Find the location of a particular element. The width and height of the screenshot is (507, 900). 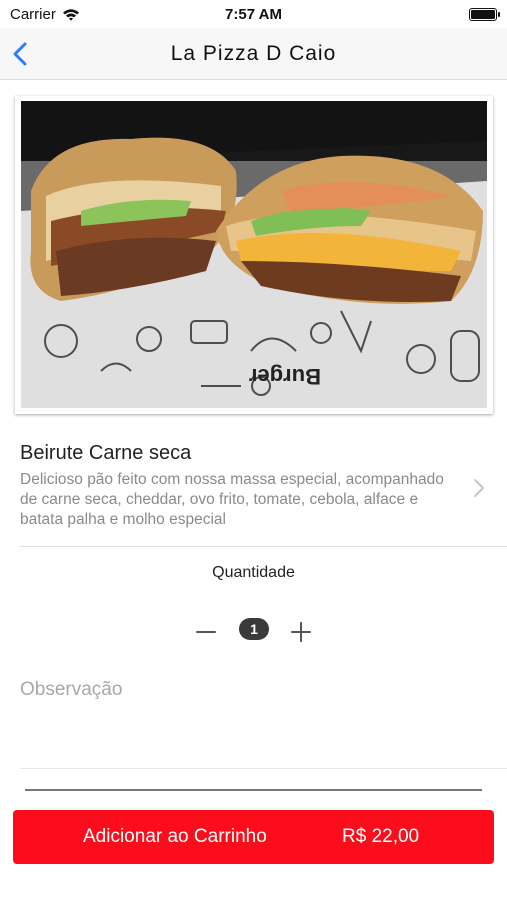

page-title: La Pizza D Caio is located at coordinates (253, 53).